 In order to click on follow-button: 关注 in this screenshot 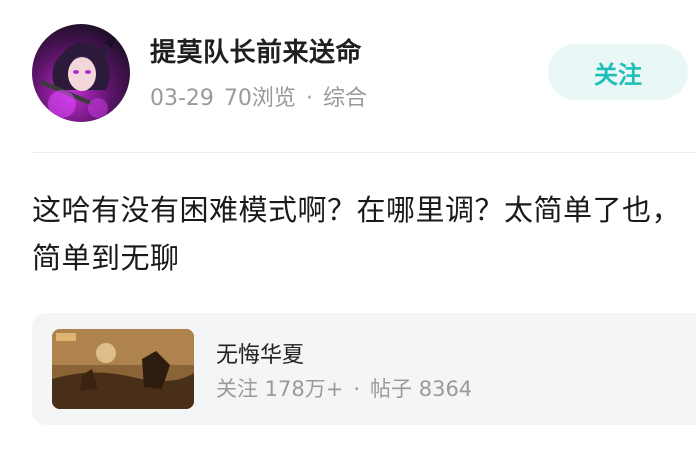, I will do `click(618, 72)`.